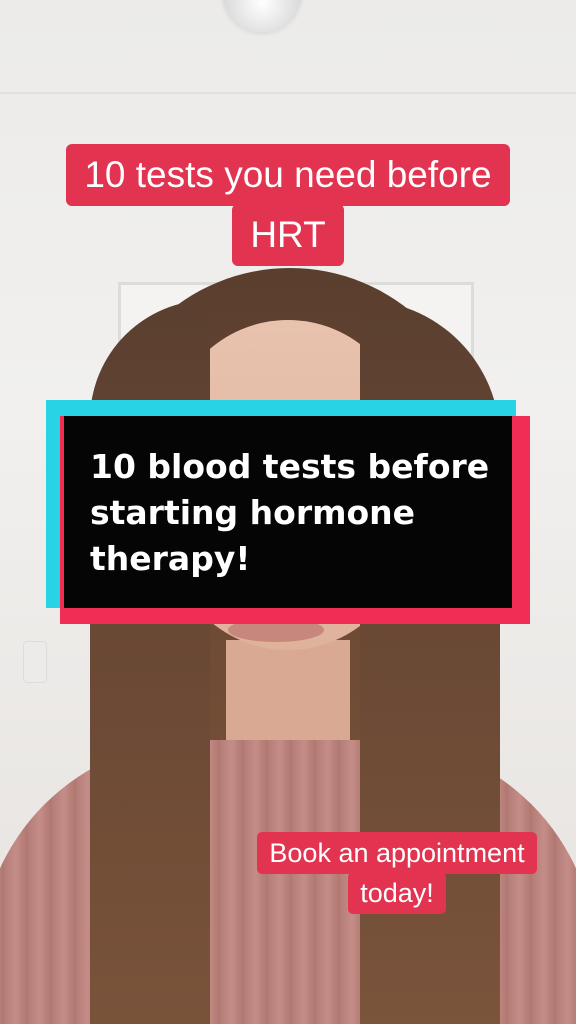 This screenshot has width=576, height=1024. I want to click on title-caption: 10 tests you need before HRT, so click(288, 205).